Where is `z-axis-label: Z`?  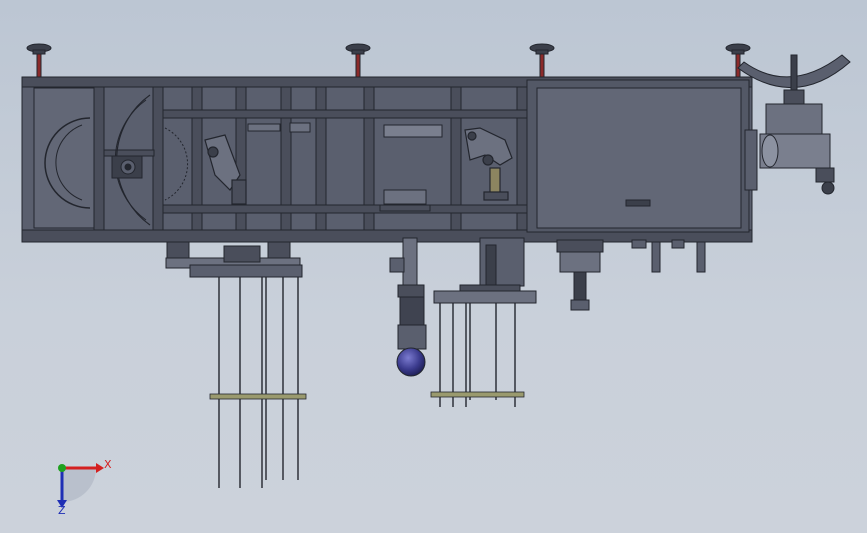 z-axis-label: Z is located at coordinates (62, 510).